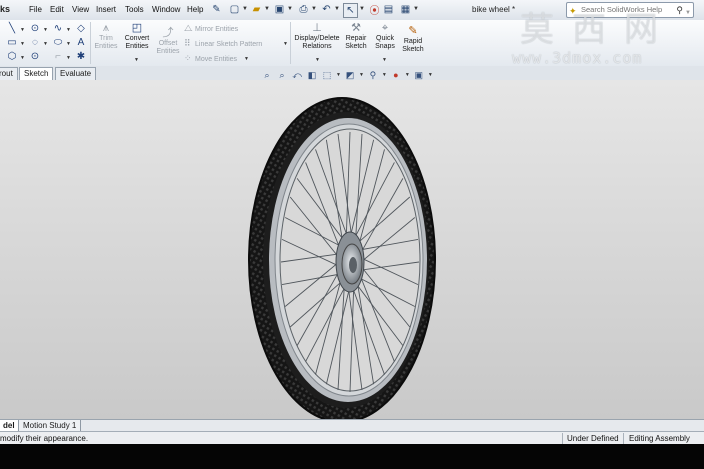 Image resolution: width=704 pixels, height=469 pixels. Describe the element at coordinates (282, 75) in the screenshot. I see `zoom-area-icon: ⌕` at that location.